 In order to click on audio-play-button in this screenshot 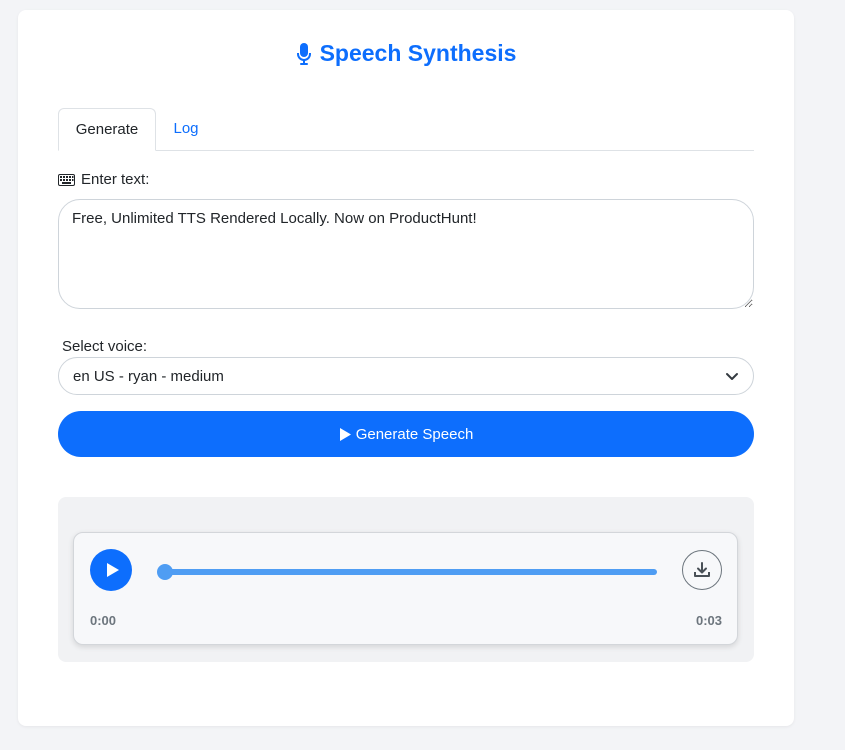, I will do `click(111, 570)`.